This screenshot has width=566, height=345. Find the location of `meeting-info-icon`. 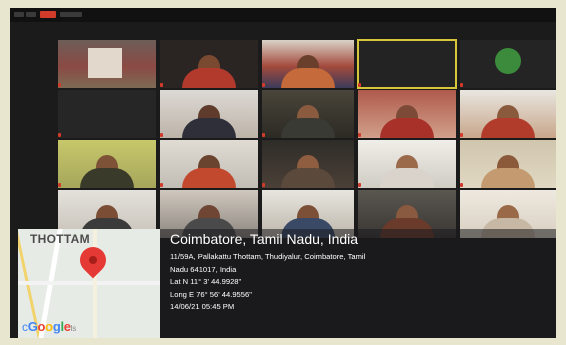

meeting-info-icon is located at coordinates (19, 14).